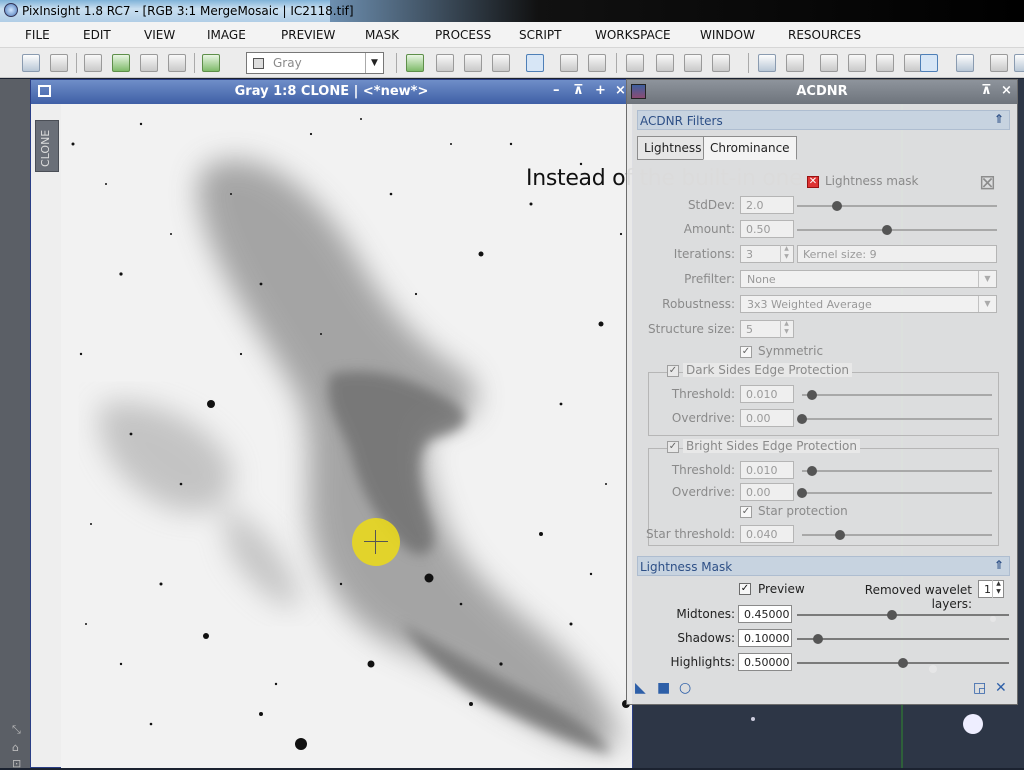 This screenshot has height=770, width=1024. Describe the element at coordinates (786, 329) in the screenshot. I see `structure-size-spinner: ▲ ▼` at that location.